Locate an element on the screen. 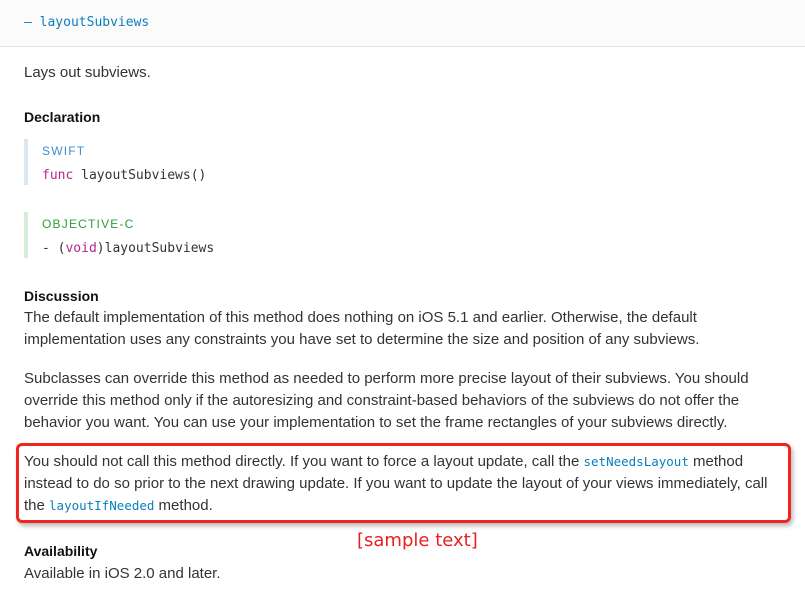  method-abstract: Lays out subviews. is located at coordinates (87, 72).